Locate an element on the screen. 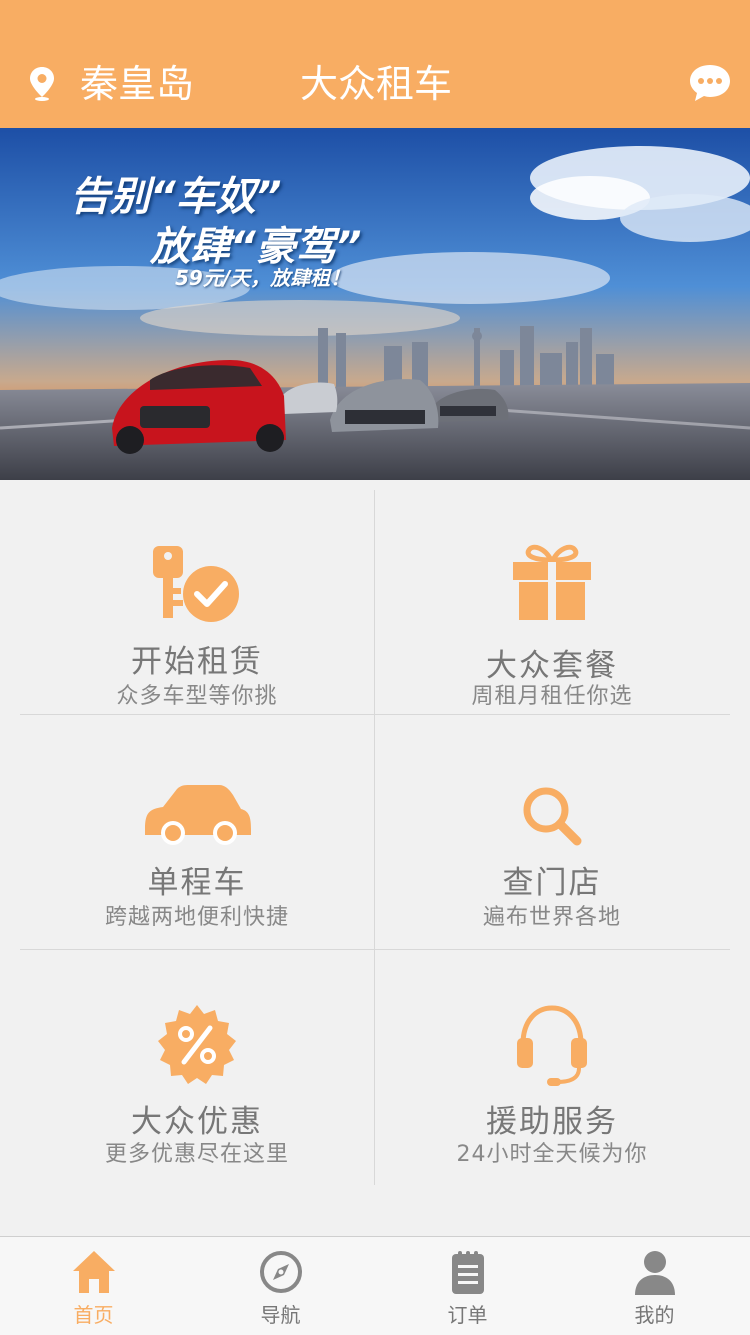 Image resolution: width=750 pixels, height=1335 pixels. menu-one-way: 单程车 跨越两地便利快捷 is located at coordinates (197, 832).